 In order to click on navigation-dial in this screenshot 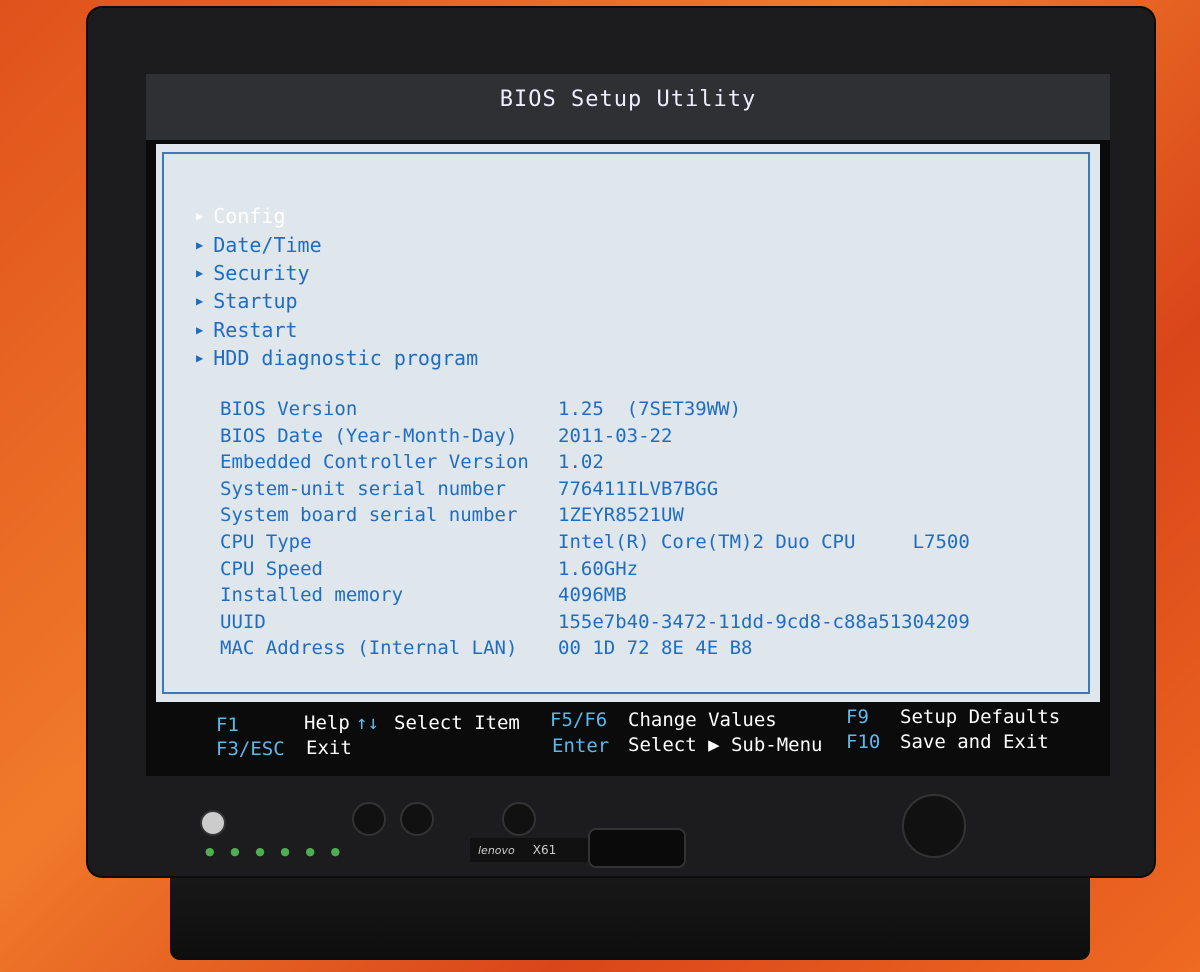, I will do `click(934, 826)`.